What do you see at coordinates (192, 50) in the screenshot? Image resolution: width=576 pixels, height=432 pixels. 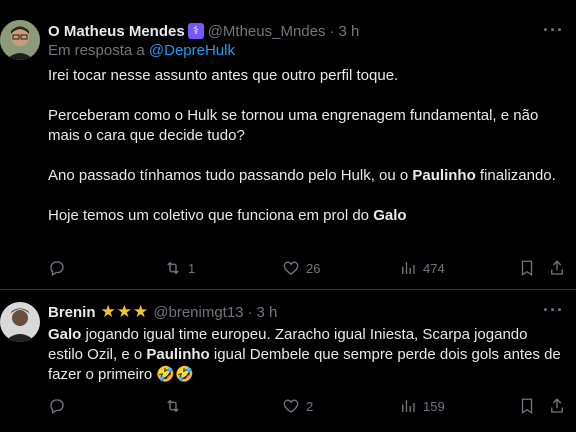 I see `replying-to-link: @DepreHulk` at bounding box center [192, 50].